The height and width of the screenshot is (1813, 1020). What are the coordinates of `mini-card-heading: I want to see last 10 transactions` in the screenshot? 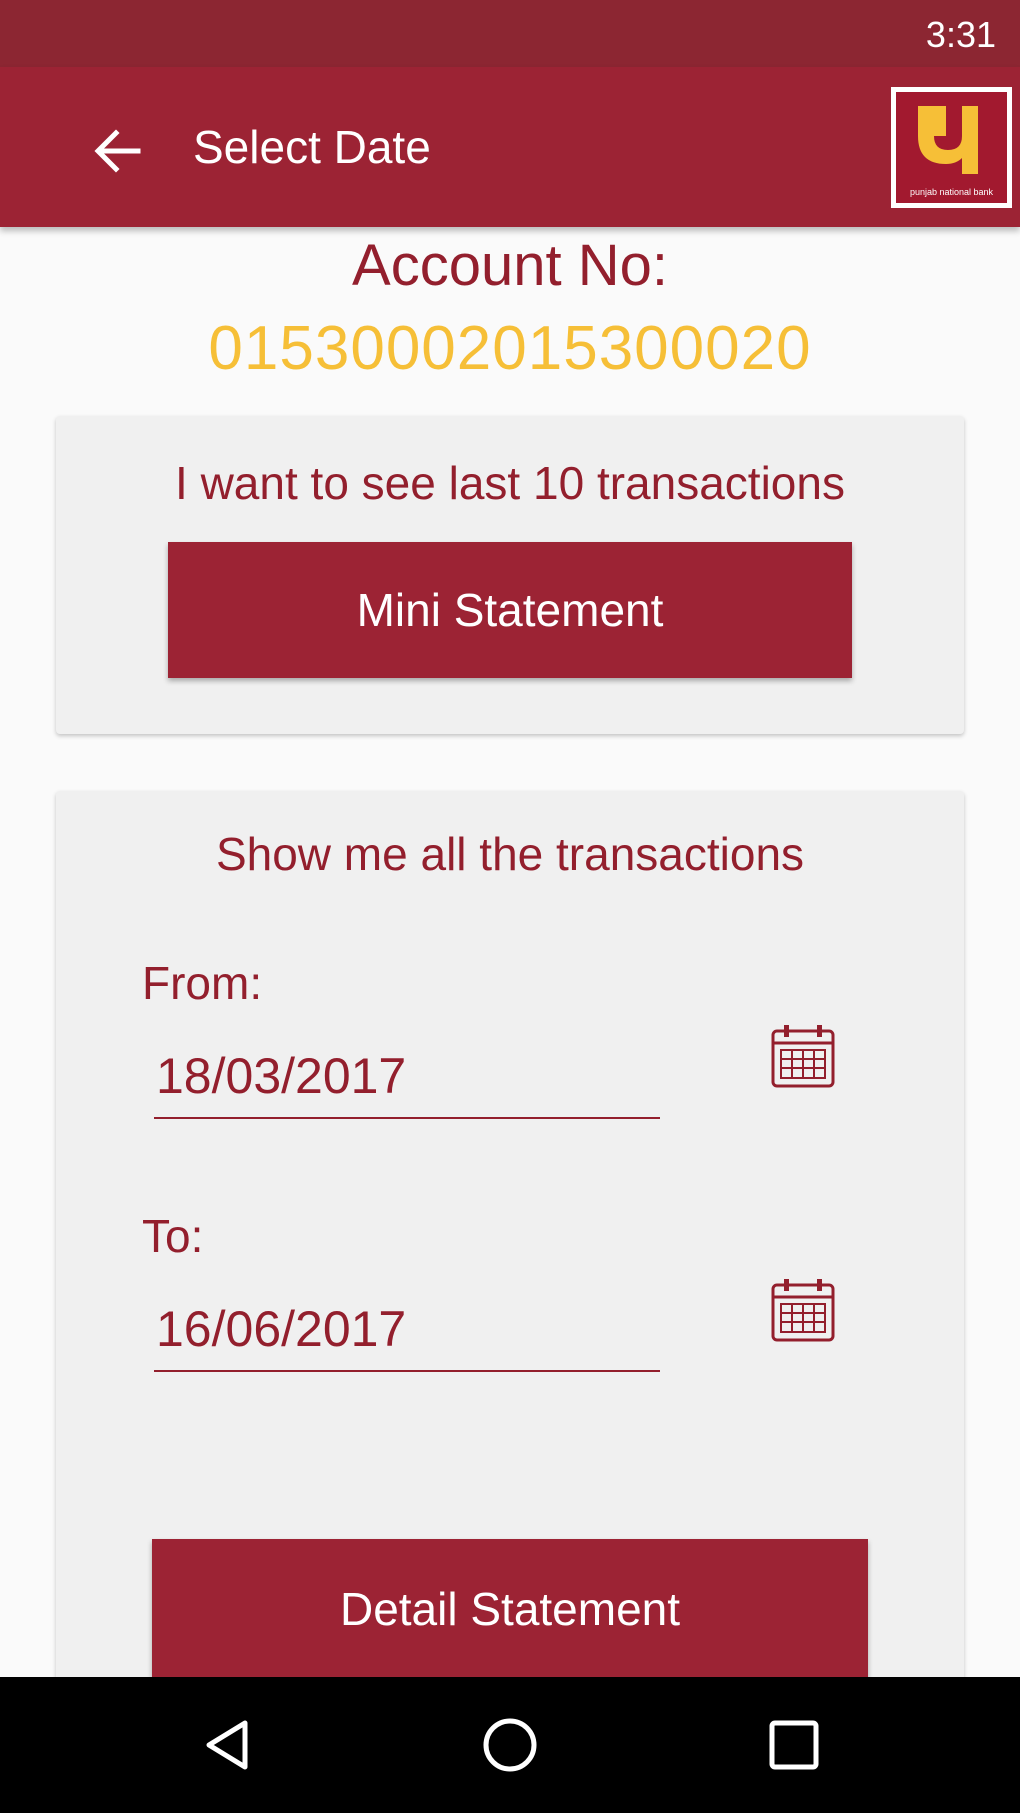 It's located at (510, 483).